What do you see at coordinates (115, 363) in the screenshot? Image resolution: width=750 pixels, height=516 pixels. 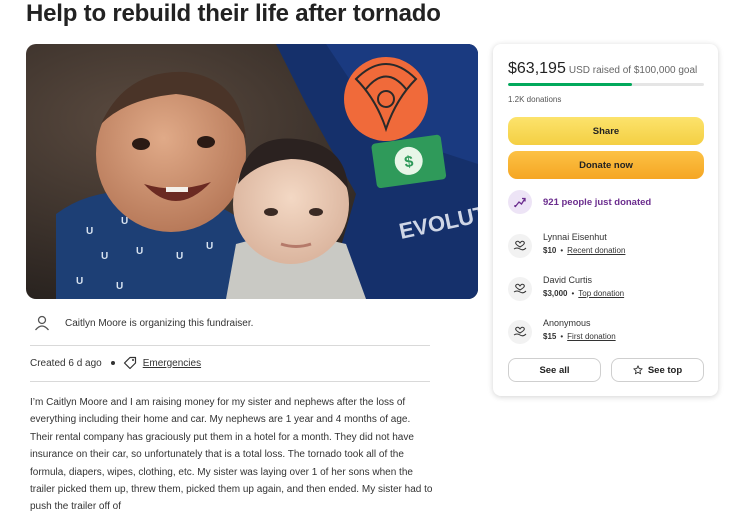 I see `campaign-meta: Created 6 d ago Emergencies` at bounding box center [115, 363].